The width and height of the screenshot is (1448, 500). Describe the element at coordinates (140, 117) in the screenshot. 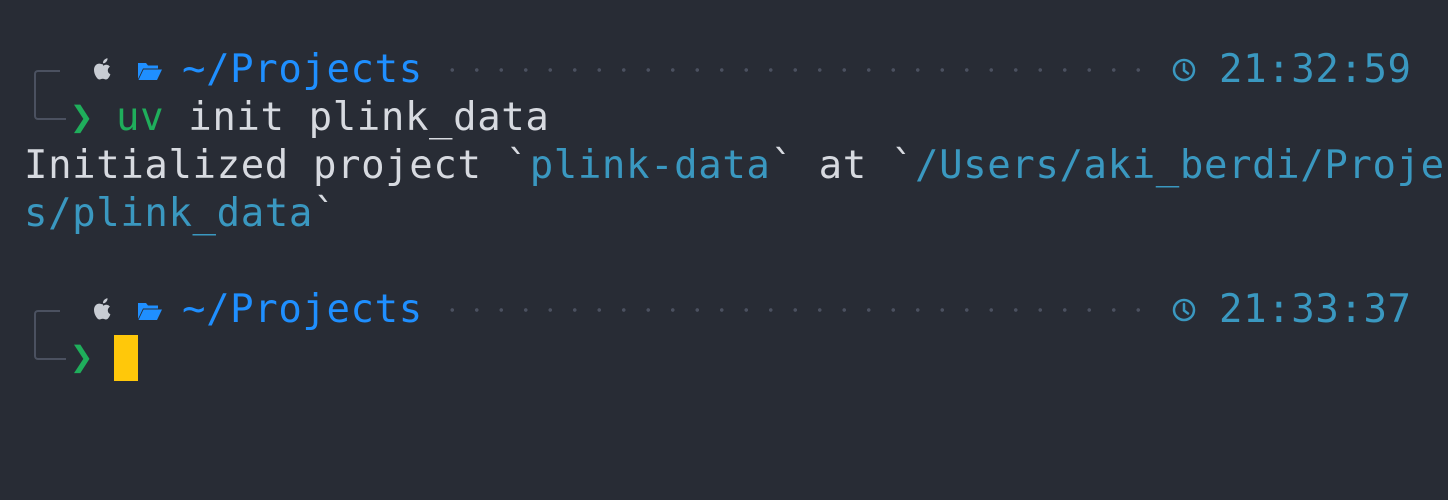

I see `command-program: uv` at that location.